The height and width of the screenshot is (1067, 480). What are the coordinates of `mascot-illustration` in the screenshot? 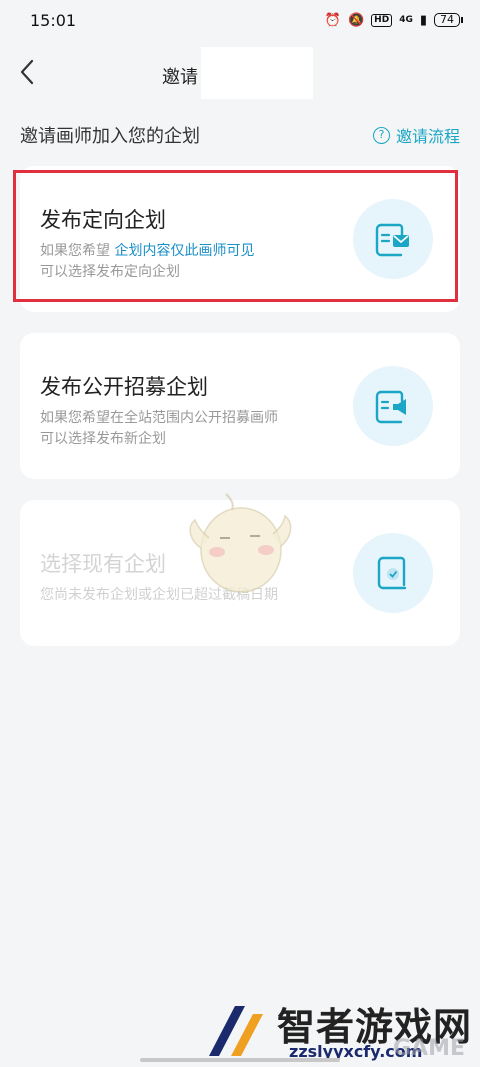 It's located at (241, 543).